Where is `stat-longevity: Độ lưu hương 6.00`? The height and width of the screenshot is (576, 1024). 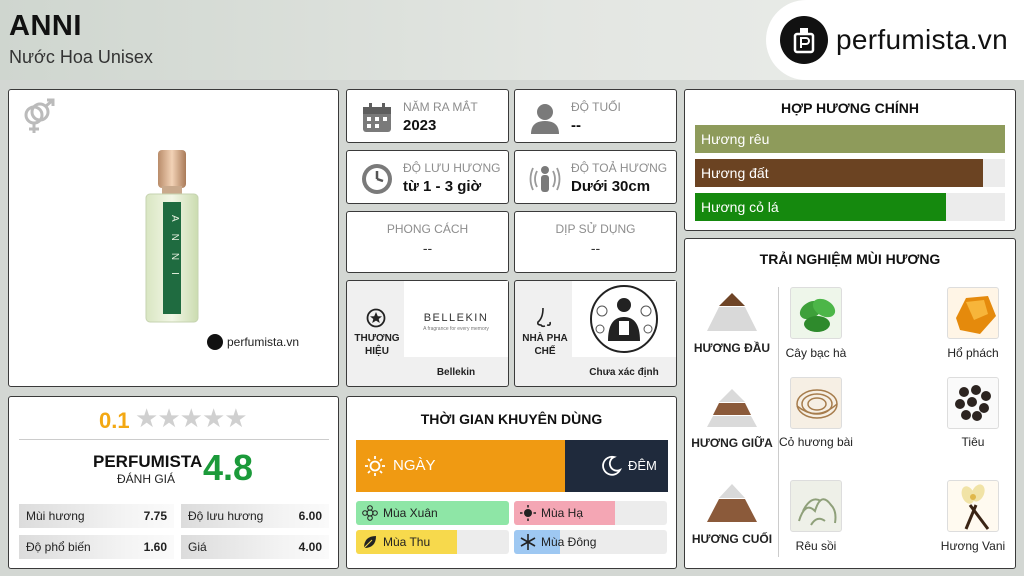
stat-longevity: Độ lưu hương 6.00 is located at coordinates (255, 516).